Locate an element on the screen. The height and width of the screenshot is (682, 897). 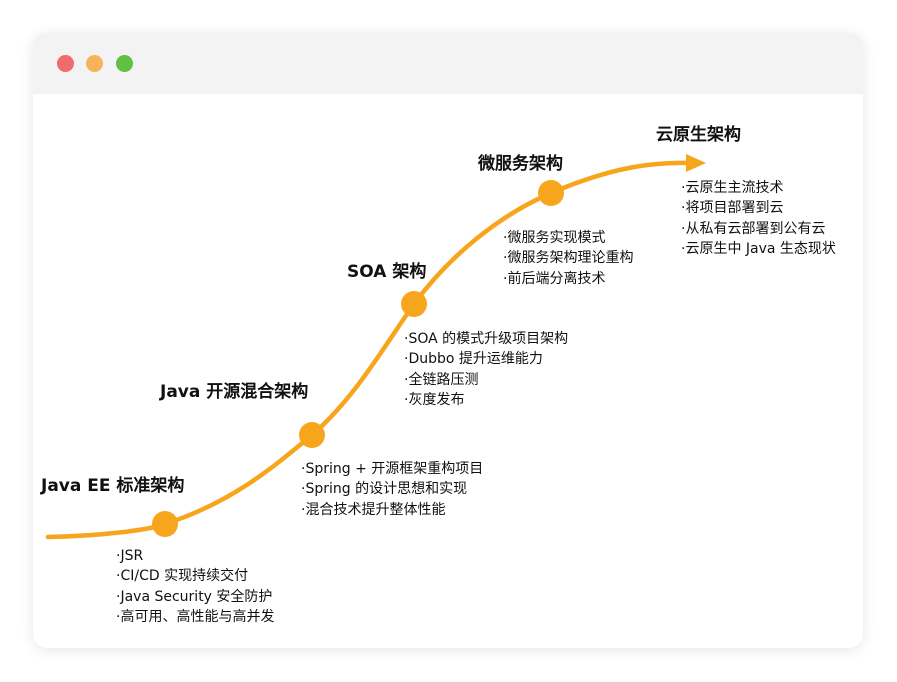
arrow-head-icon is located at coordinates (696, 163).